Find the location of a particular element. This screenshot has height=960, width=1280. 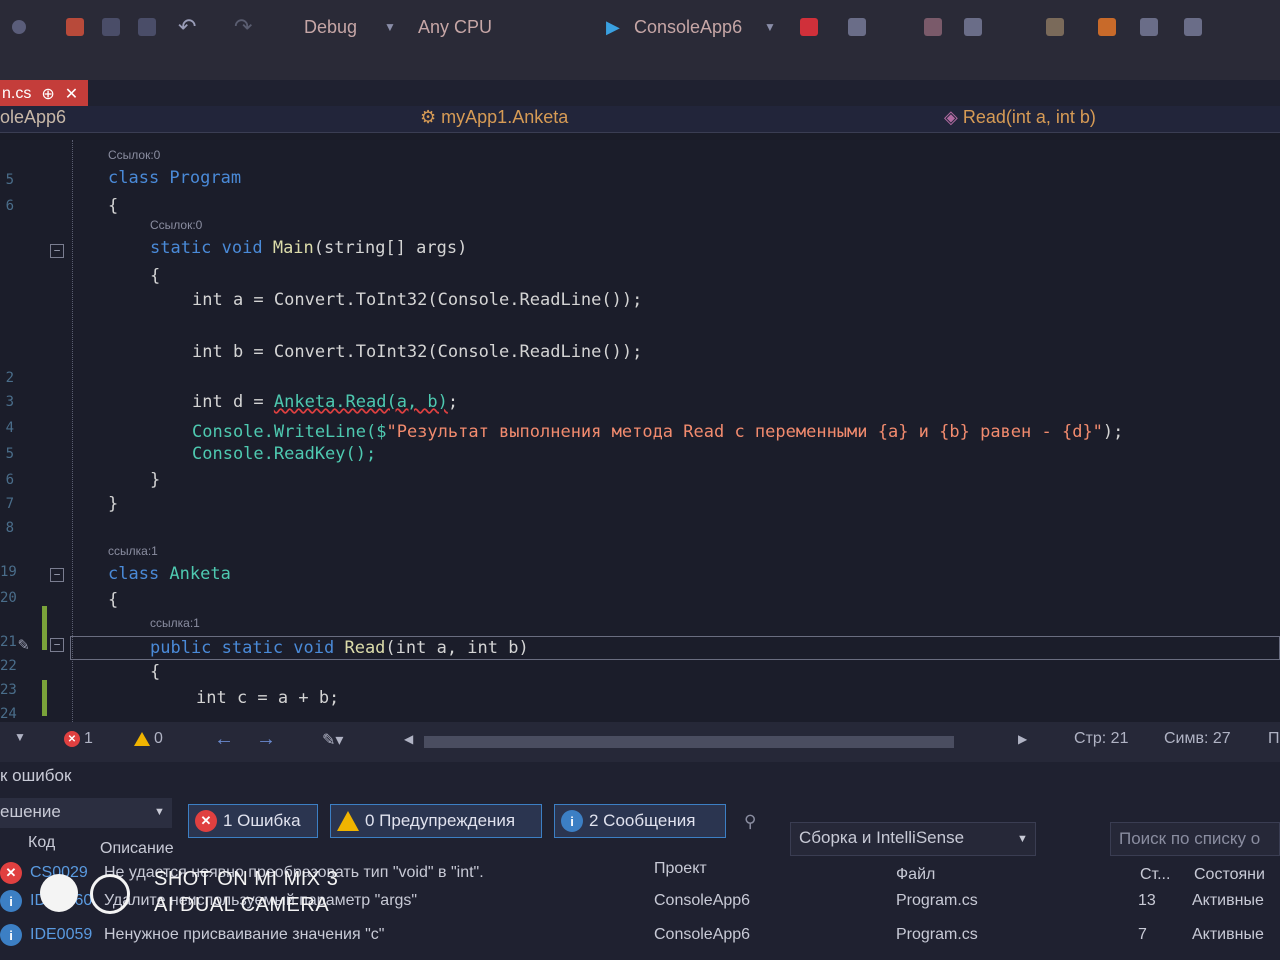

run-target-button: ConsoleApp6 is located at coordinates (688, 27).